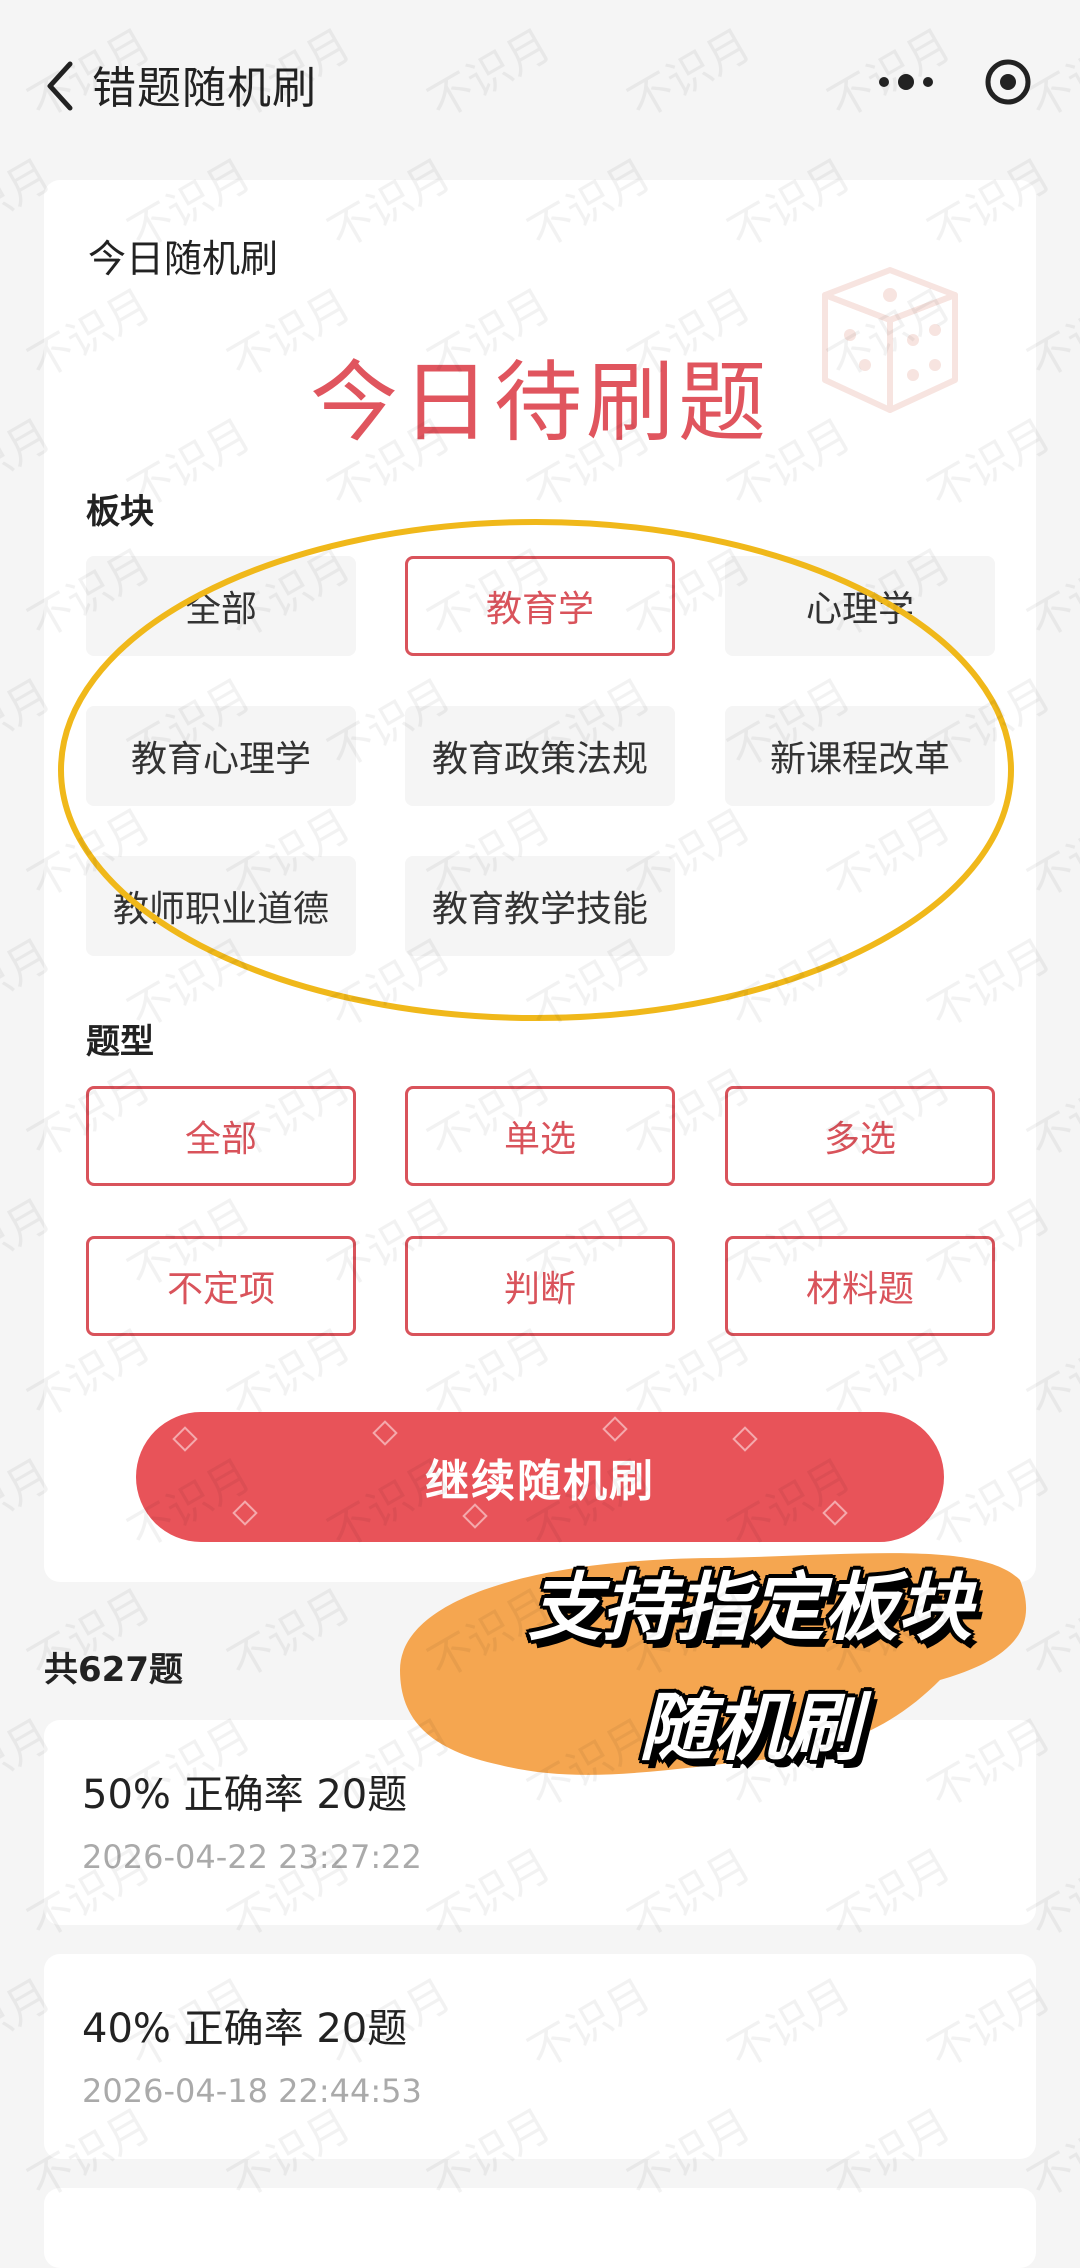 This screenshot has width=1080, height=2268. Describe the element at coordinates (539, 402) in the screenshot. I see `today-pending-title: 今日待刷题` at that location.